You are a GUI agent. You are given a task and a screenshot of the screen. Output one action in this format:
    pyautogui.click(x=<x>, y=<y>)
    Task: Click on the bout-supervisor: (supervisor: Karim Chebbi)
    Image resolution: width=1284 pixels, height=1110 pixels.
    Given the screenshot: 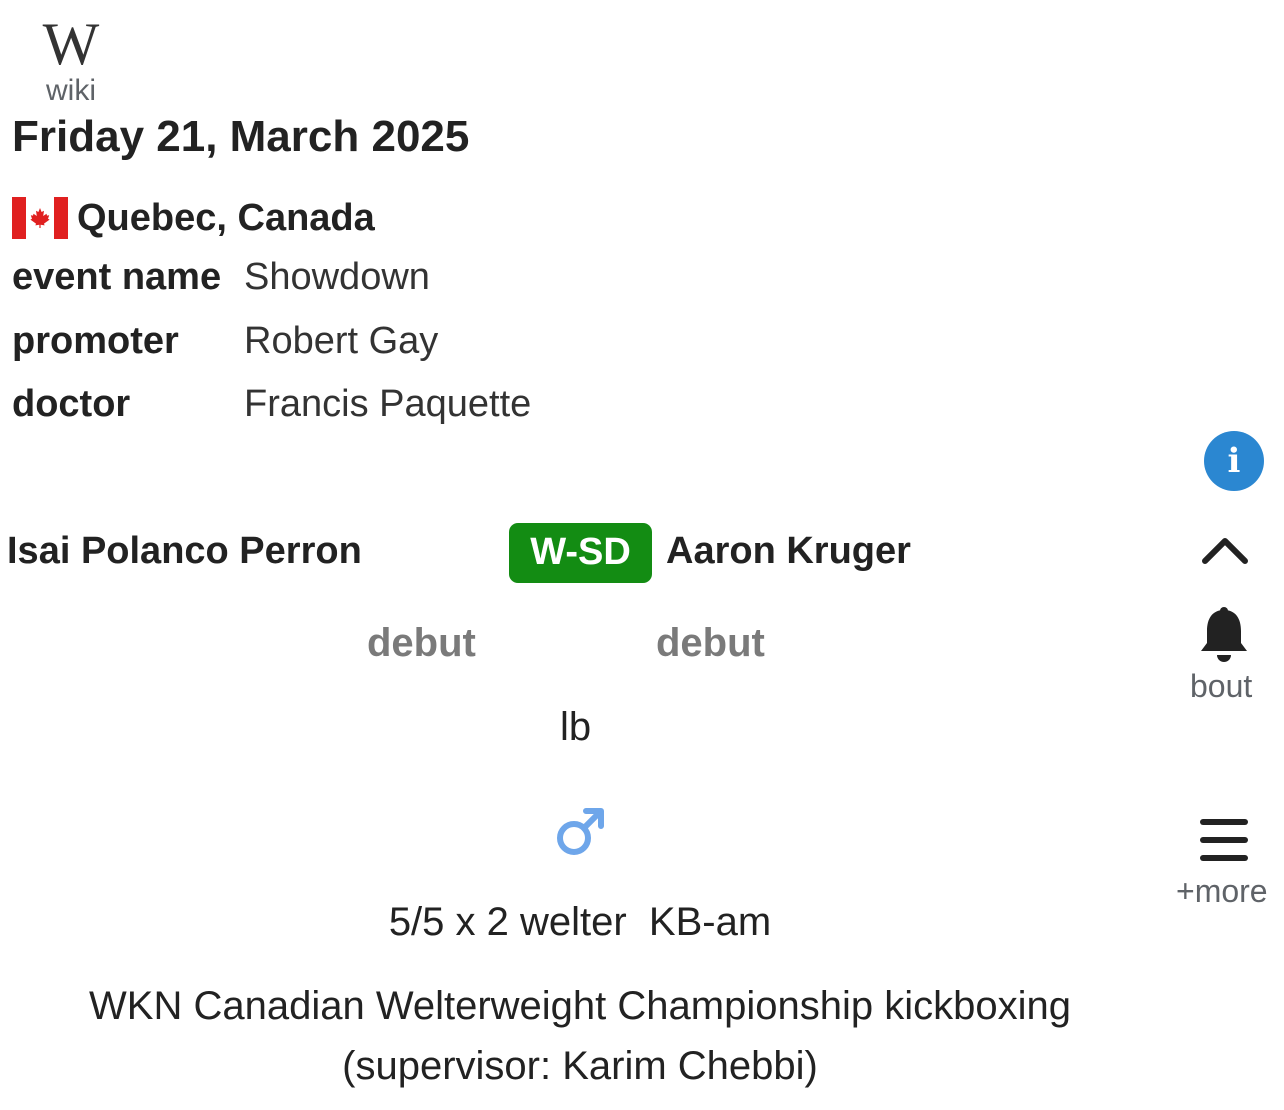 What is the action you would take?
    pyautogui.click(x=580, y=1066)
    